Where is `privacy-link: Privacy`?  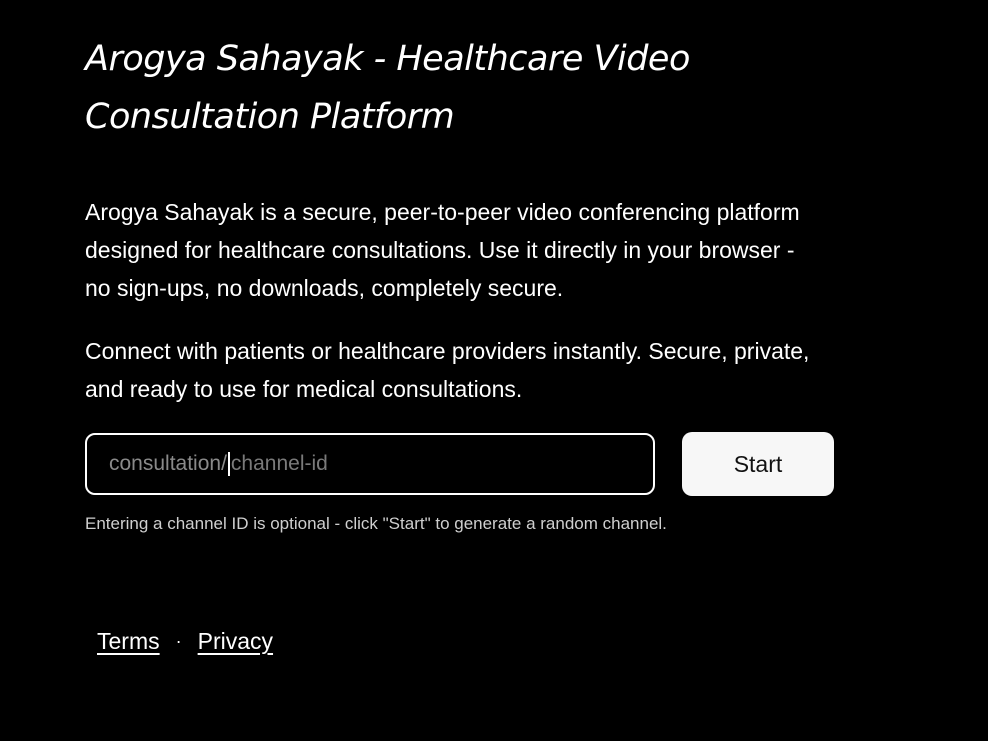
privacy-link: Privacy is located at coordinates (235, 641).